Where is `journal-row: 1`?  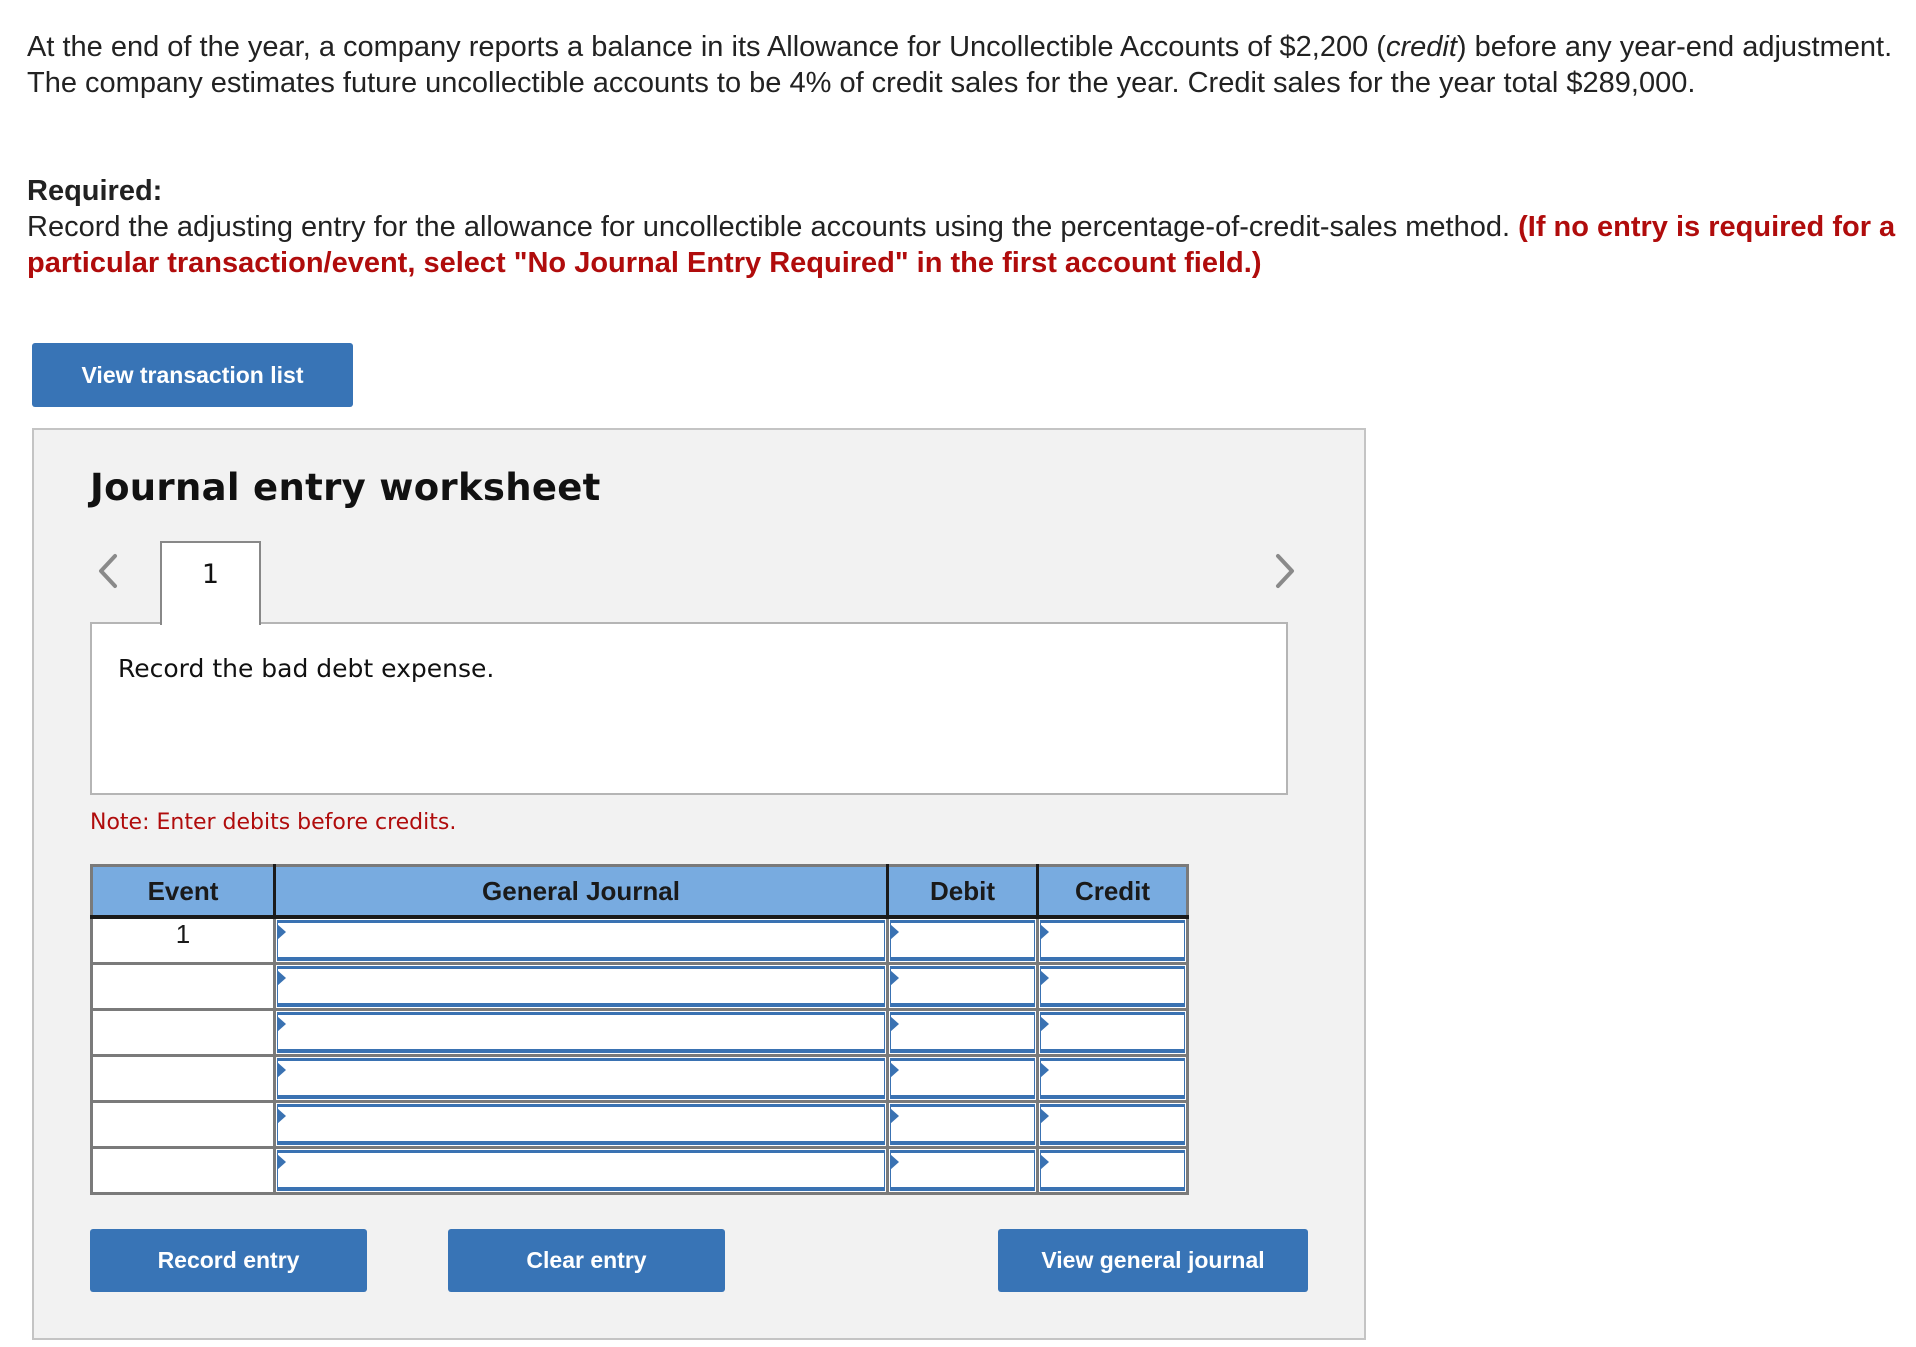
journal-row: 1 is located at coordinates (639, 940).